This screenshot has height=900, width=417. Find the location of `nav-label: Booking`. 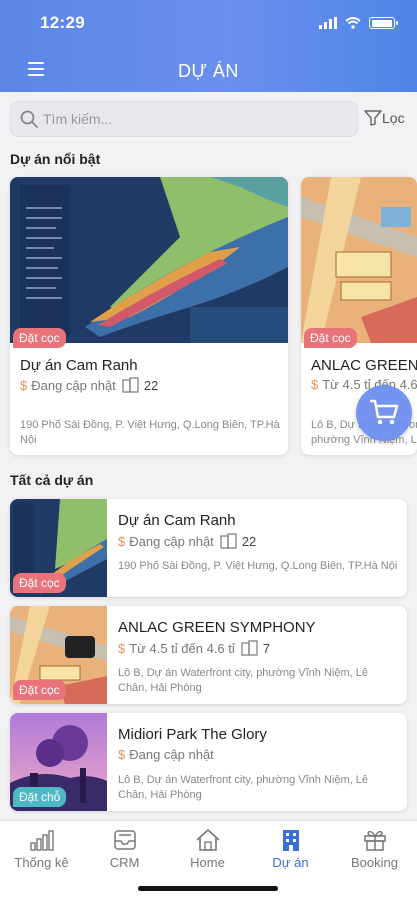

nav-label: Booking is located at coordinates (374, 862).